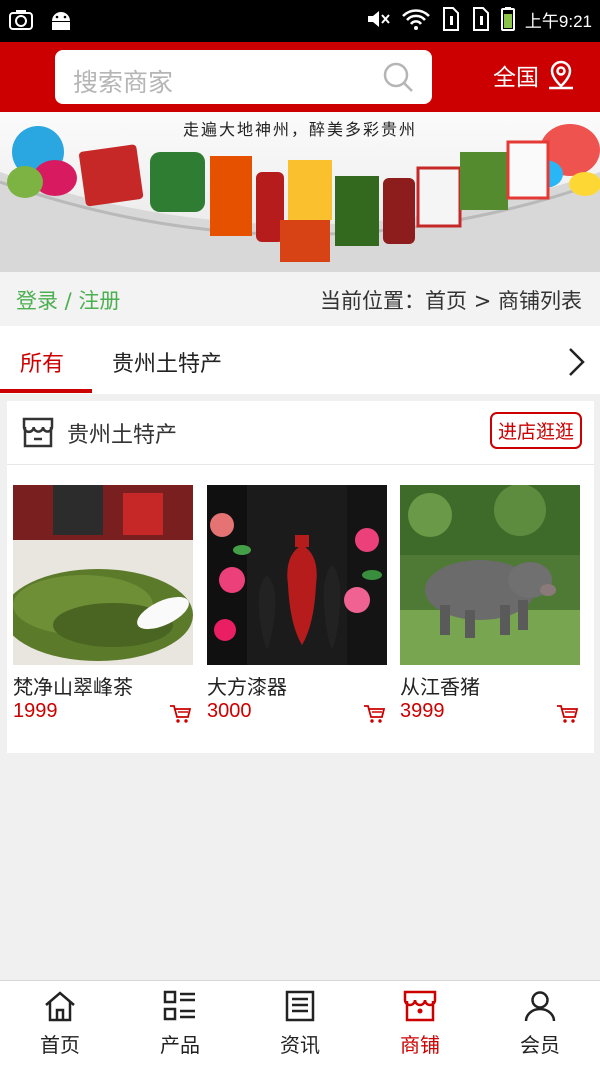 This screenshot has height=1067, width=600. Describe the element at coordinates (507, 19) in the screenshot. I see `battery-icon` at that location.